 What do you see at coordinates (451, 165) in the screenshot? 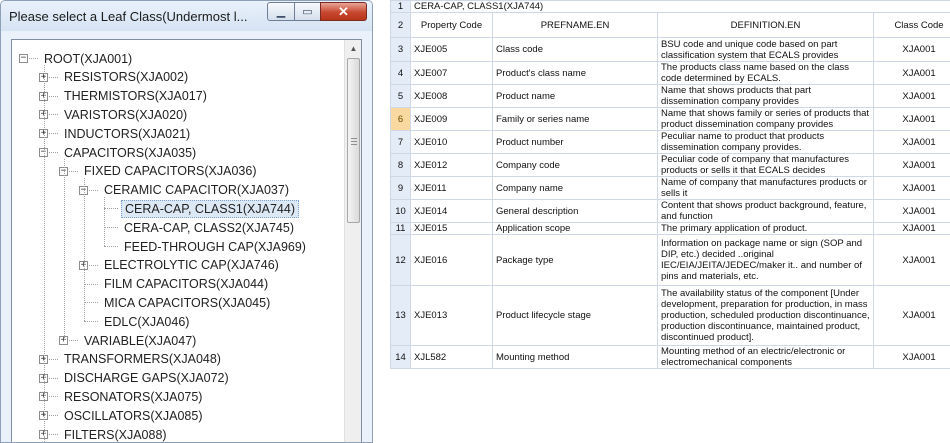
I see `property-code-cell: XJE012` at bounding box center [451, 165].